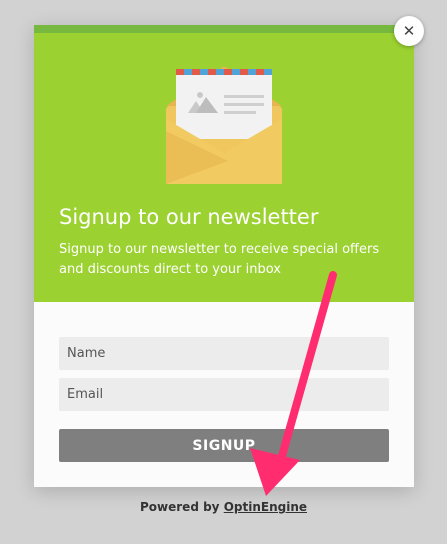  I want to click on signup-button: SIGNUP, so click(224, 445).